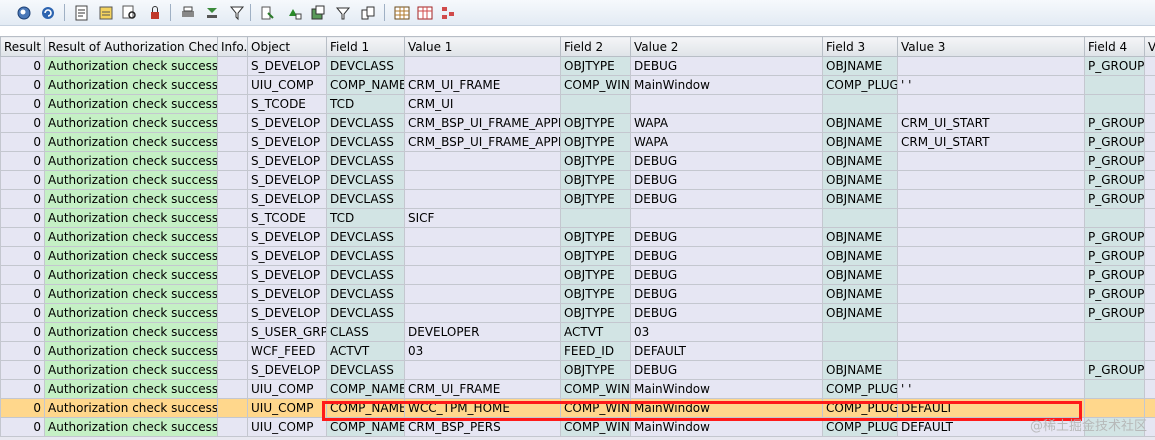  Describe the element at coordinates (47, 12) in the screenshot. I see `reload-button` at that location.